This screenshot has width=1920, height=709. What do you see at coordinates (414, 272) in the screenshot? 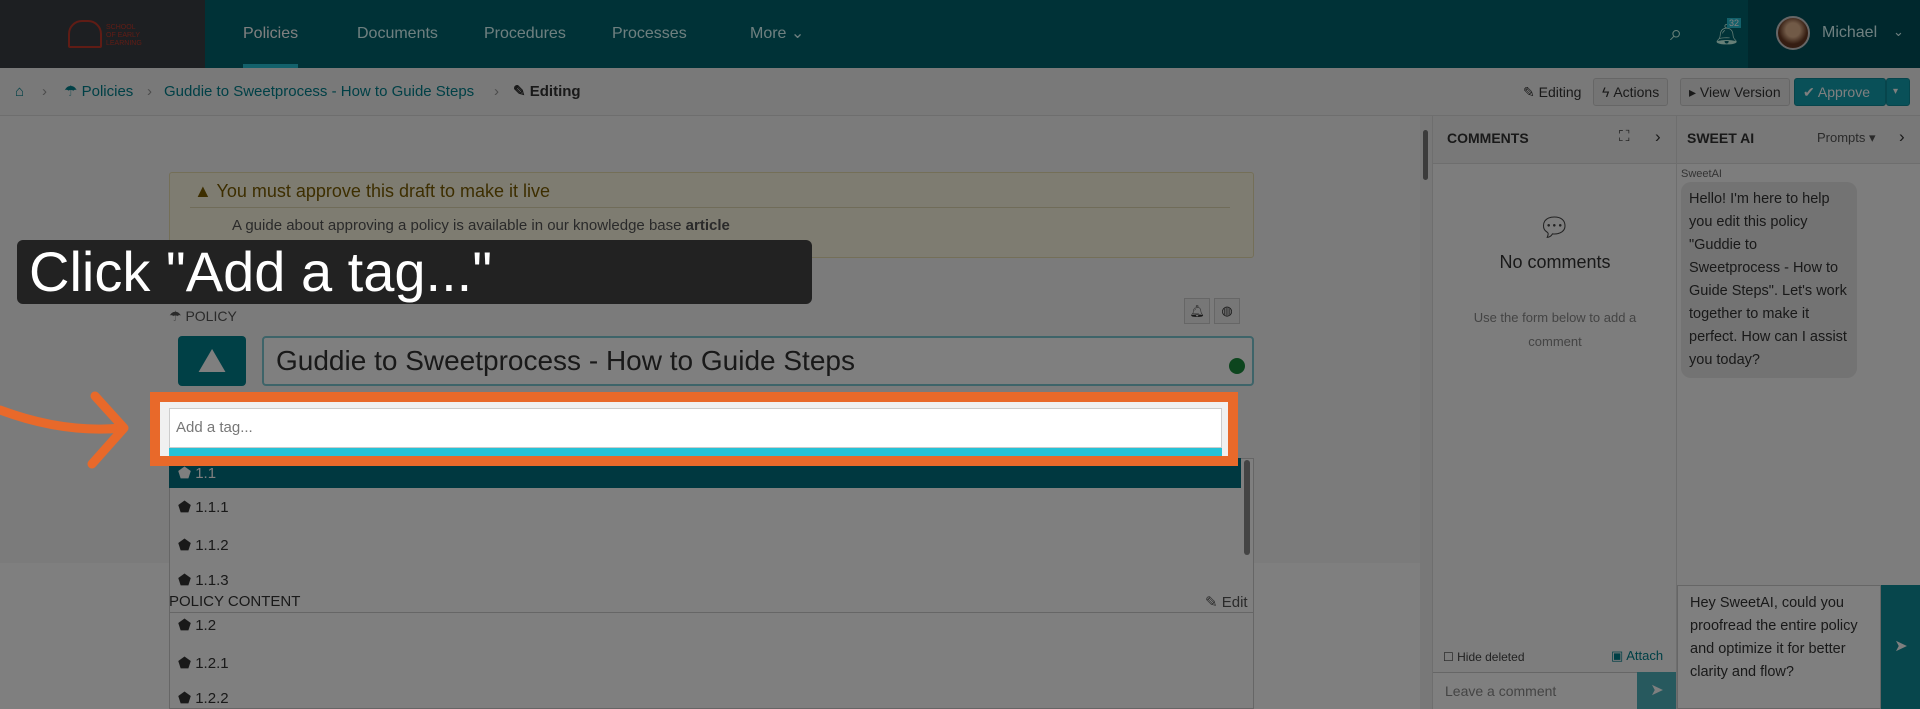
I see `tutorial-instruction: Click "Add a tag..."` at bounding box center [414, 272].